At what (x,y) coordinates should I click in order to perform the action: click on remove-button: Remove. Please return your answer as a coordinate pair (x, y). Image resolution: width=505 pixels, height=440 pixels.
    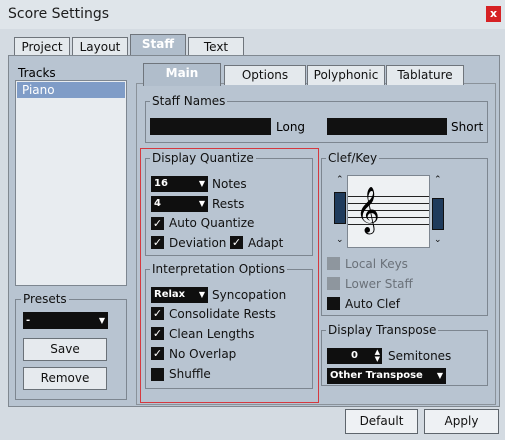
    Looking at the image, I should click on (65, 378).